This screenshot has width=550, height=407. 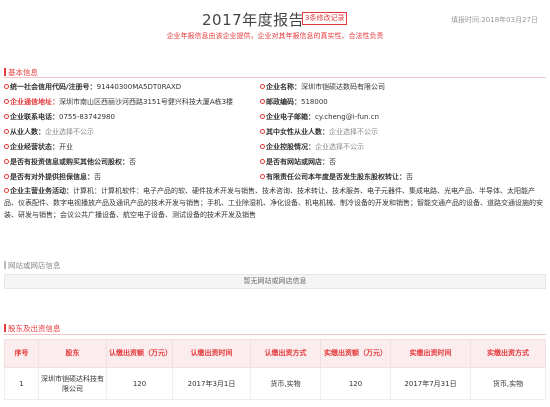 What do you see at coordinates (353, 132) in the screenshot?
I see `female-employees-value: 企业选择不公示` at bounding box center [353, 132].